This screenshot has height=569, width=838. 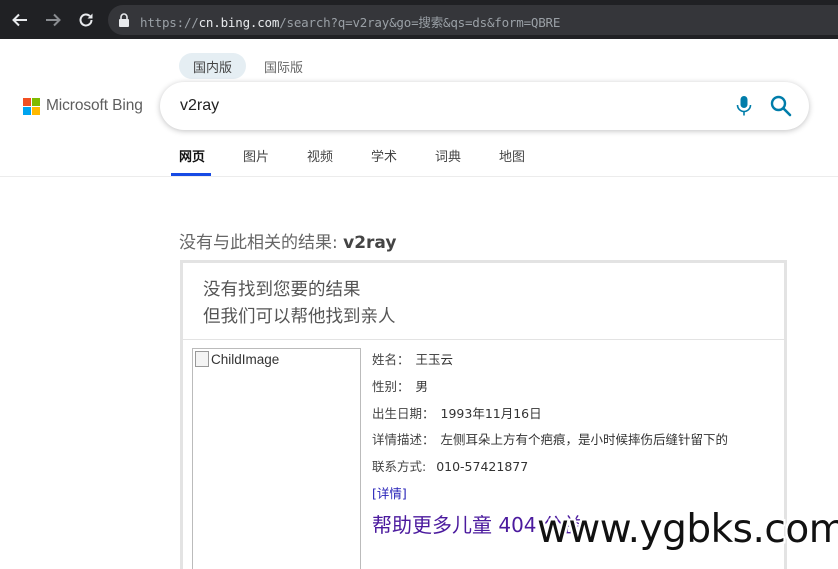 What do you see at coordinates (584, 439) in the screenshot?
I see `field-value: 左侧耳朵上方有个疤痕，是小时候摔伤后缝针留下的` at bounding box center [584, 439].